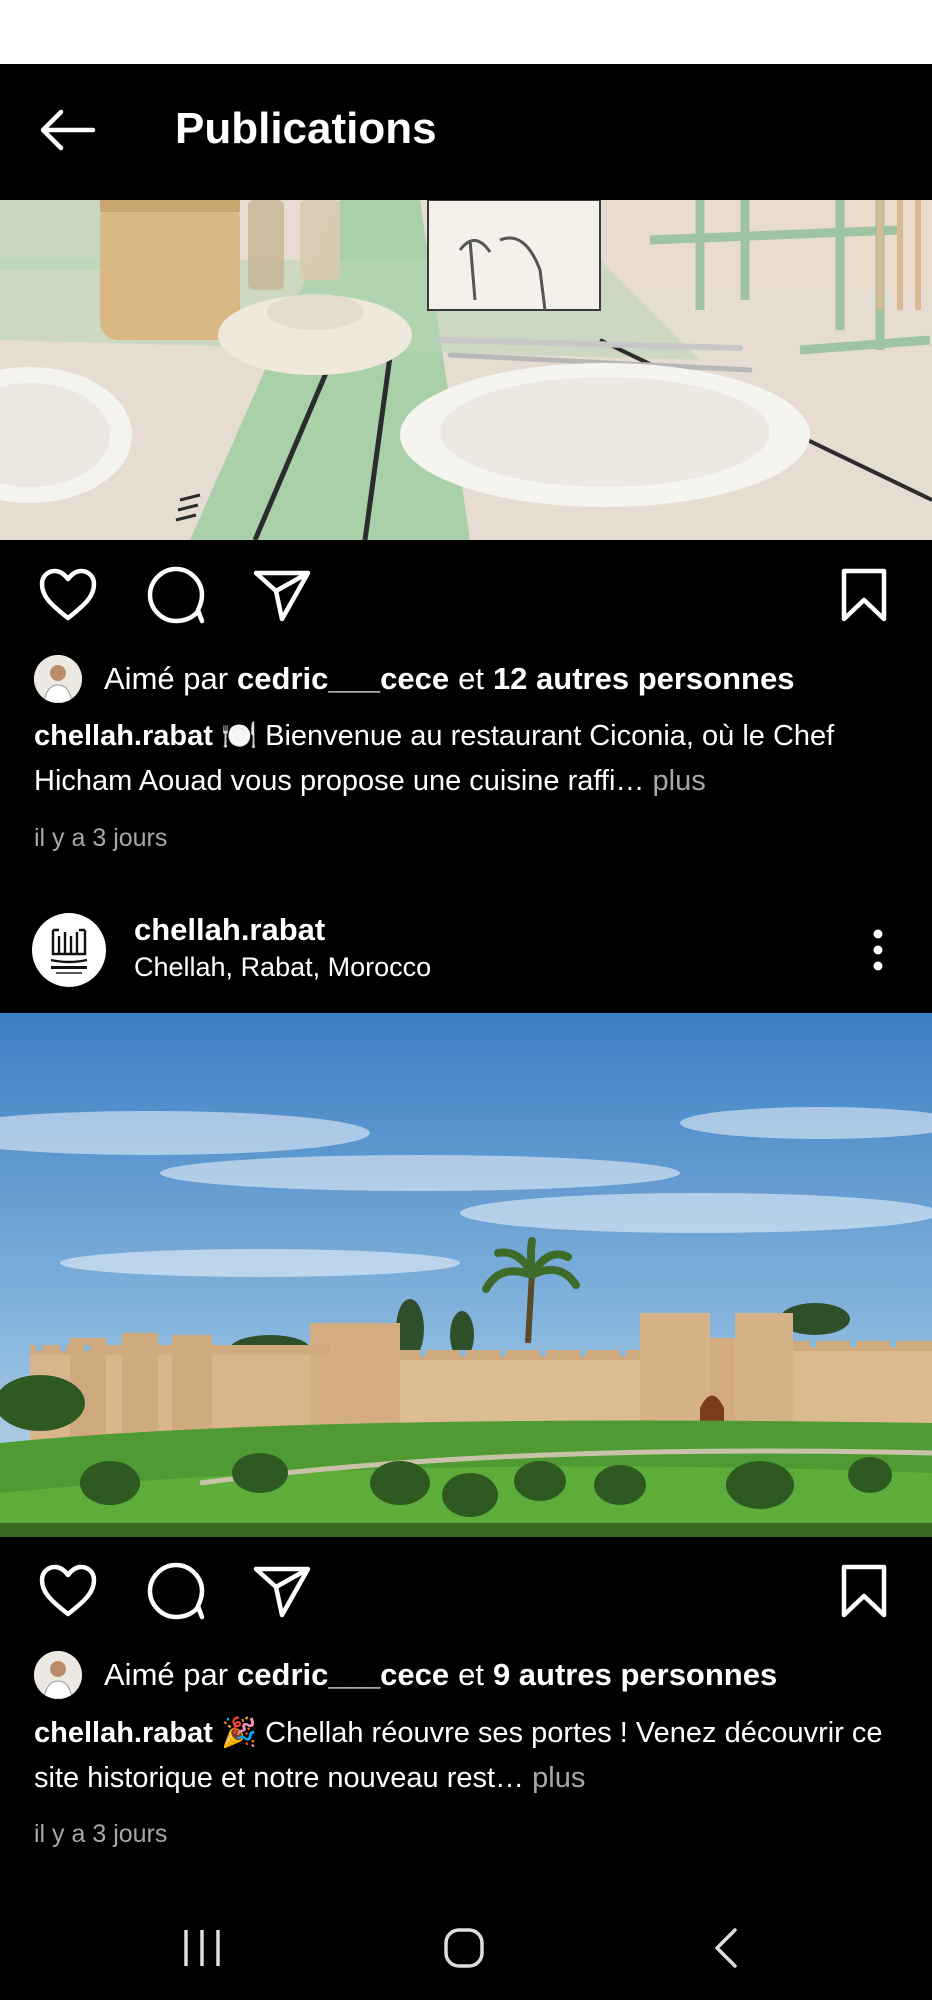 The image size is (932, 2000). I want to click on post-username: chellah.rabat, so click(229, 930).